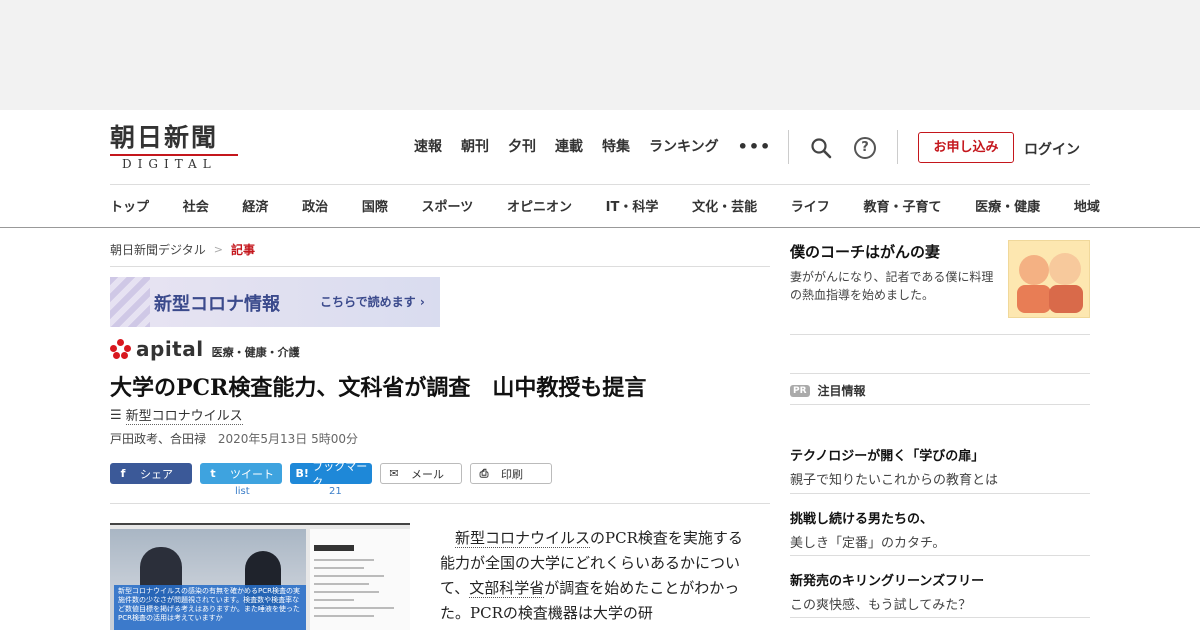 The width and height of the screenshot is (1200, 630). What do you see at coordinates (507, 588) in the screenshot?
I see `keyword-link: 文部科学省` at bounding box center [507, 588].